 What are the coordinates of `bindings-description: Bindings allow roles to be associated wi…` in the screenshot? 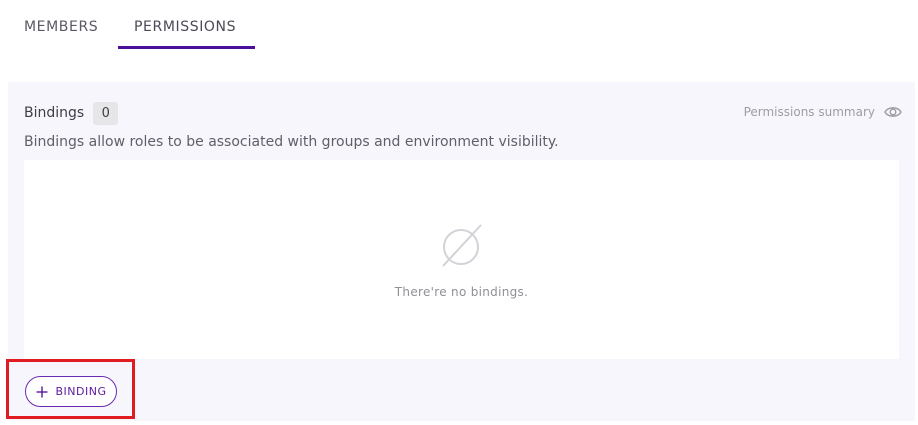 It's located at (291, 142).